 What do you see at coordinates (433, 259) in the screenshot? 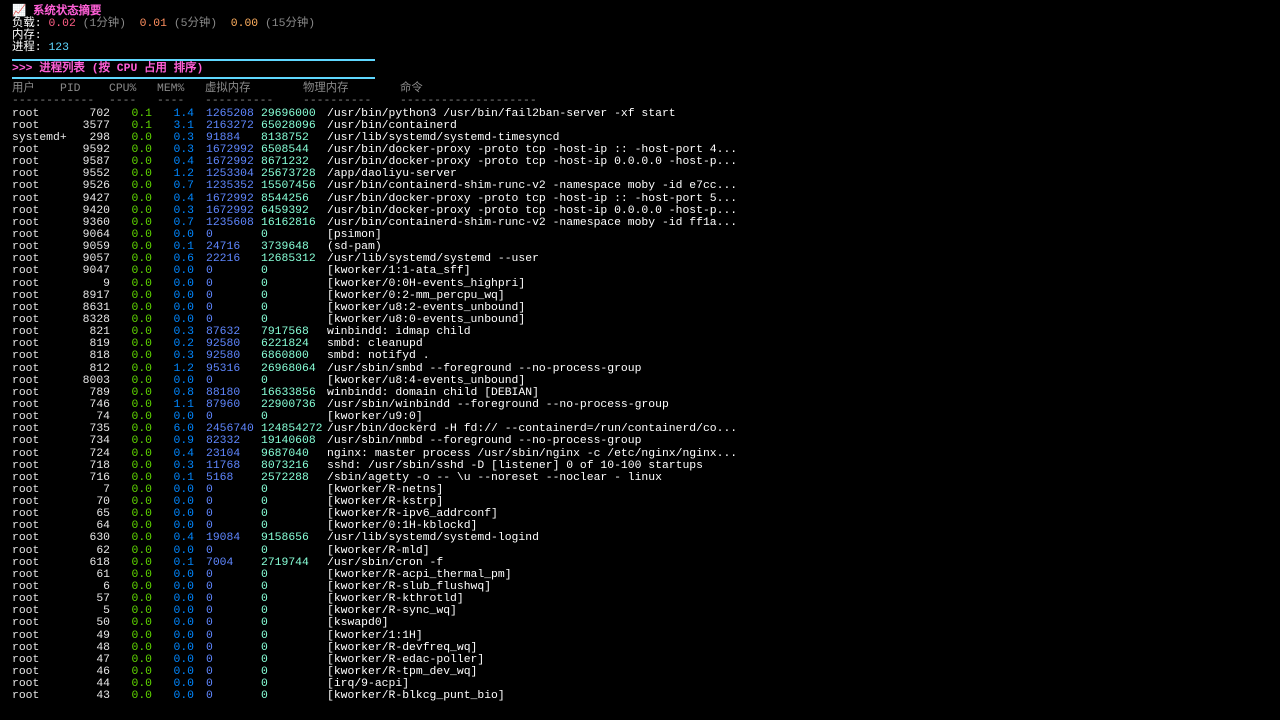
I see `process-command: /usr/lib/systemd/systemd --user` at bounding box center [433, 259].